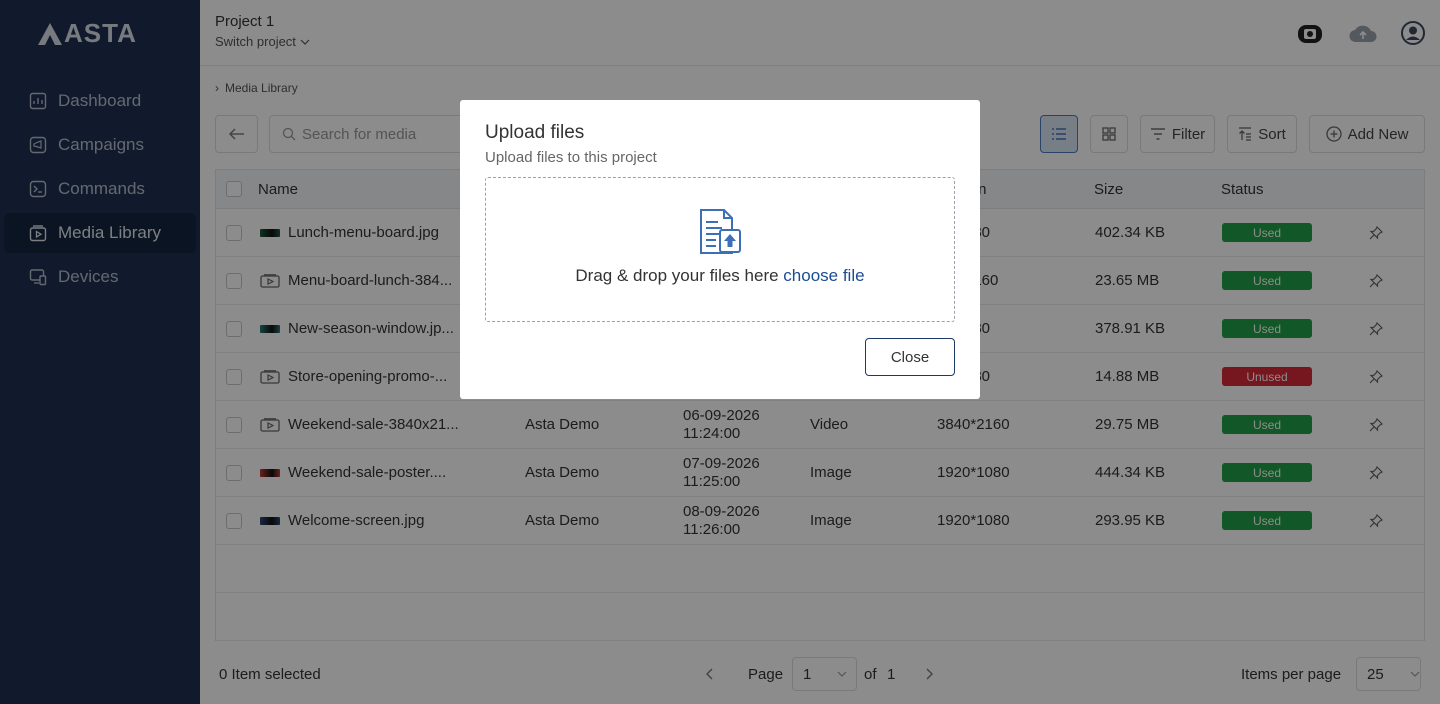 The height and width of the screenshot is (704, 1440). Describe the element at coordinates (677, 275) in the screenshot. I see `drop-instructions: Drag & drop your files here` at that location.